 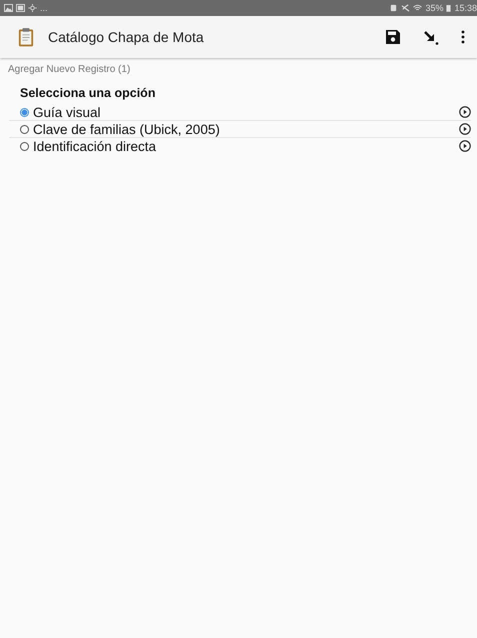 What do you see at coordinates (26, 37) in the screenshot?
I see `clipboard-icon` at bounding box center [26, 37].